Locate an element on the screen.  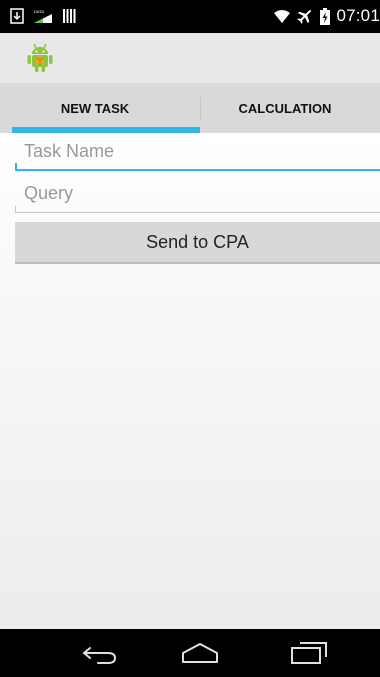
home-icon is located at coordinates (200, 653).